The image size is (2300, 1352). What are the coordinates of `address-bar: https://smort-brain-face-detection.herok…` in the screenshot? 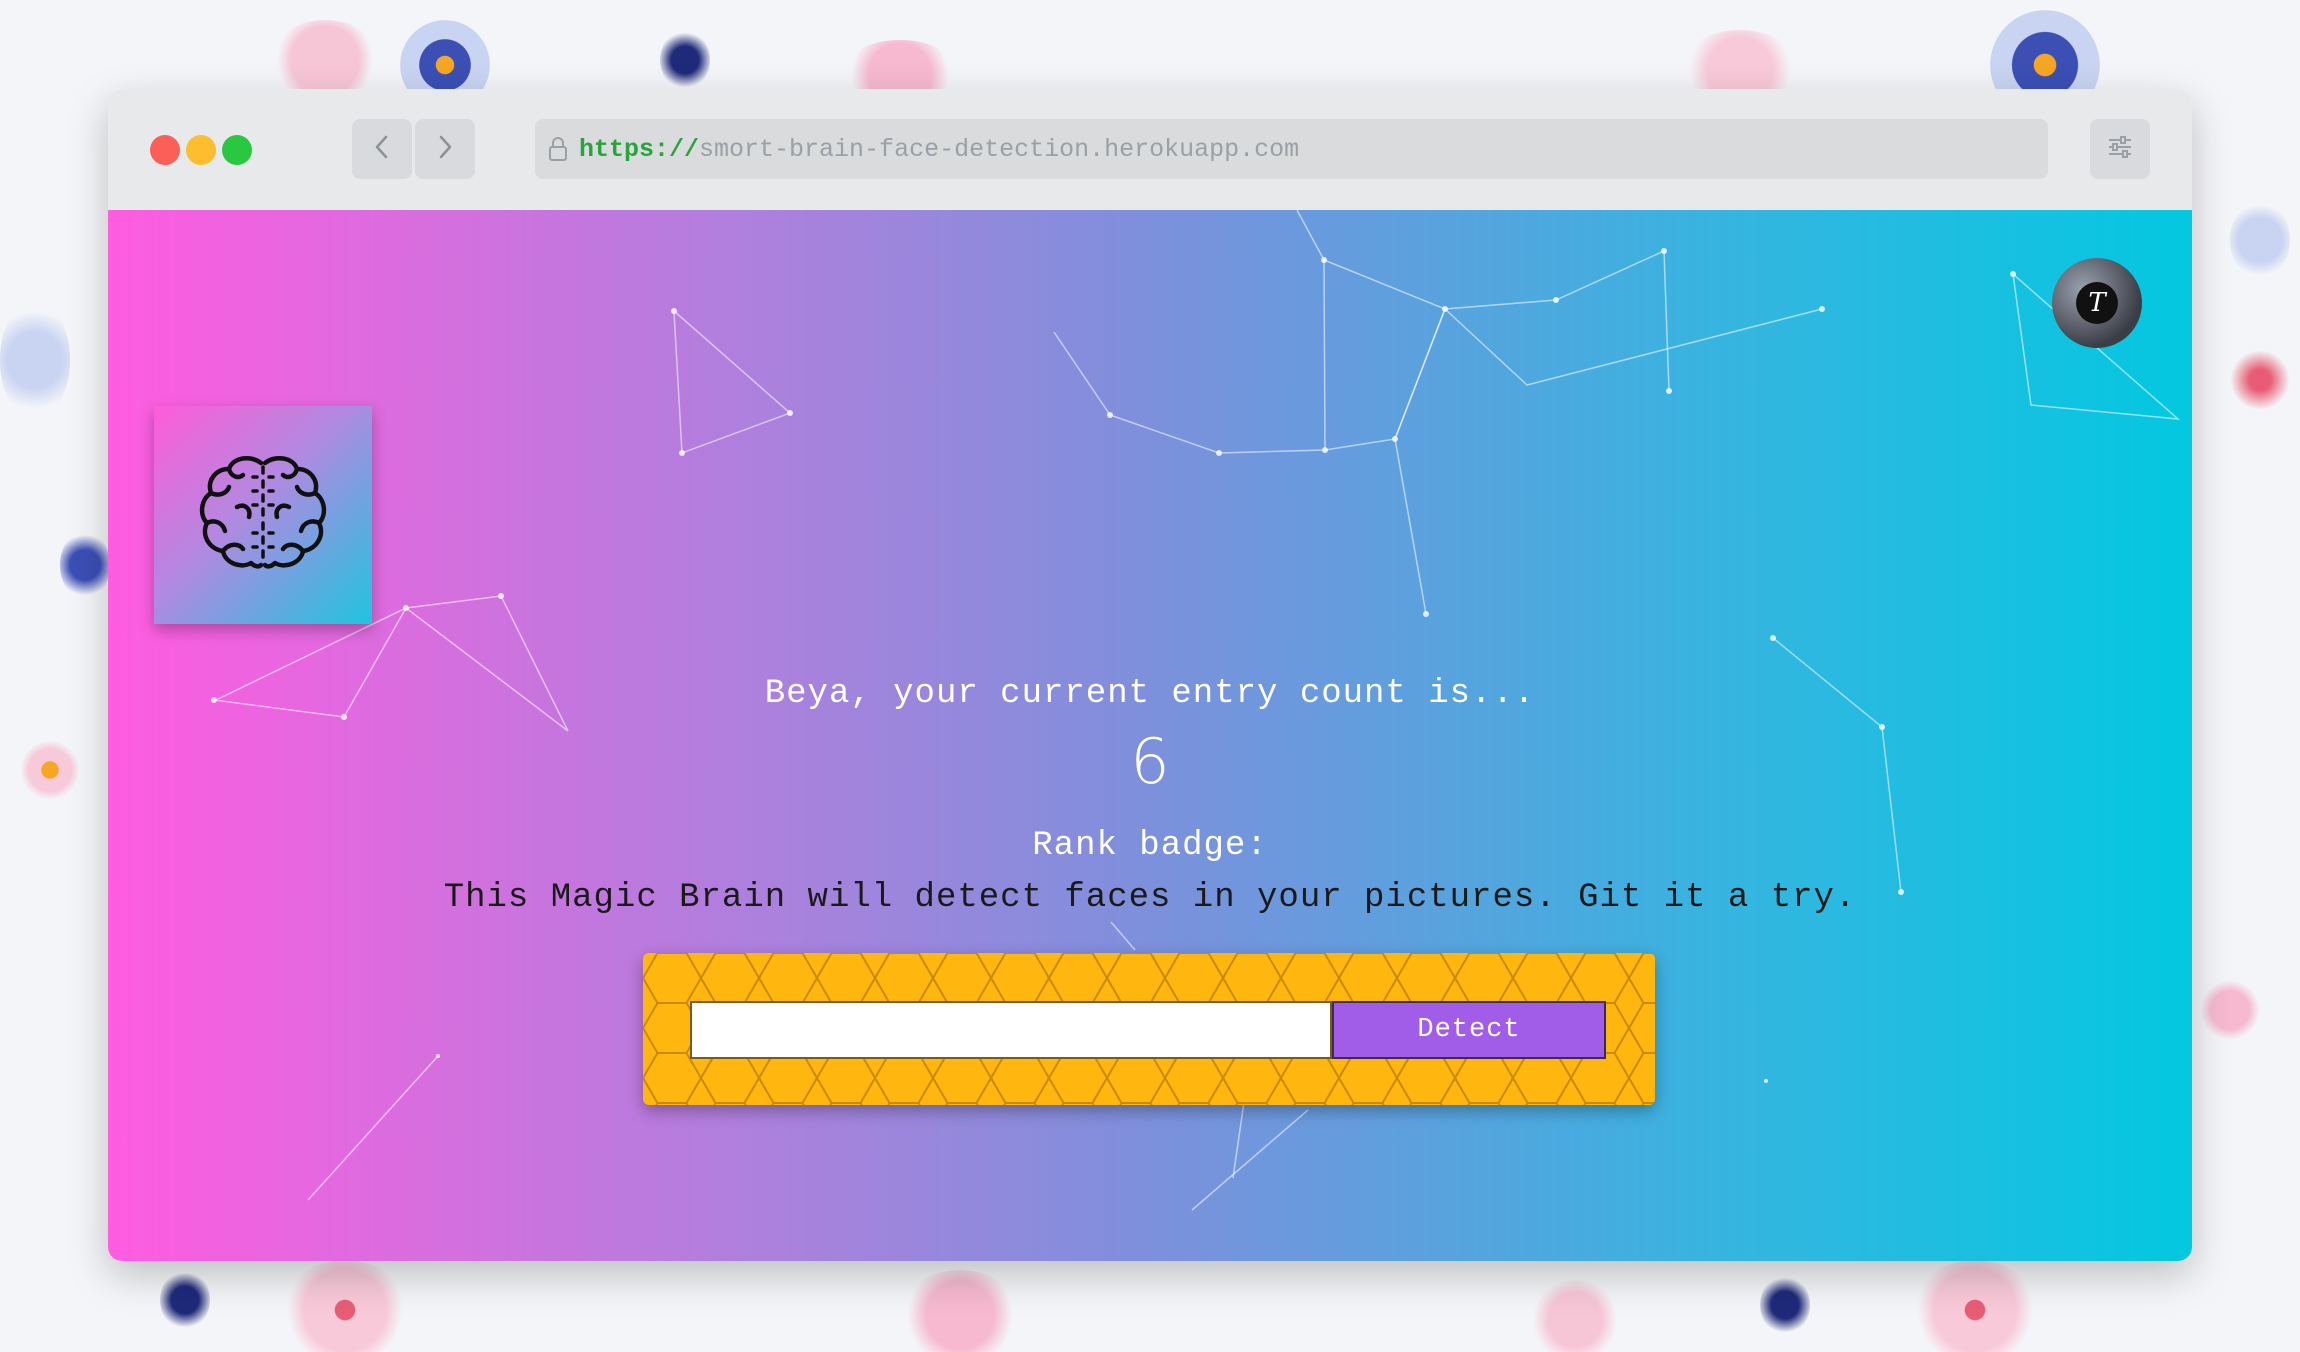 It's located at (1291, 149).